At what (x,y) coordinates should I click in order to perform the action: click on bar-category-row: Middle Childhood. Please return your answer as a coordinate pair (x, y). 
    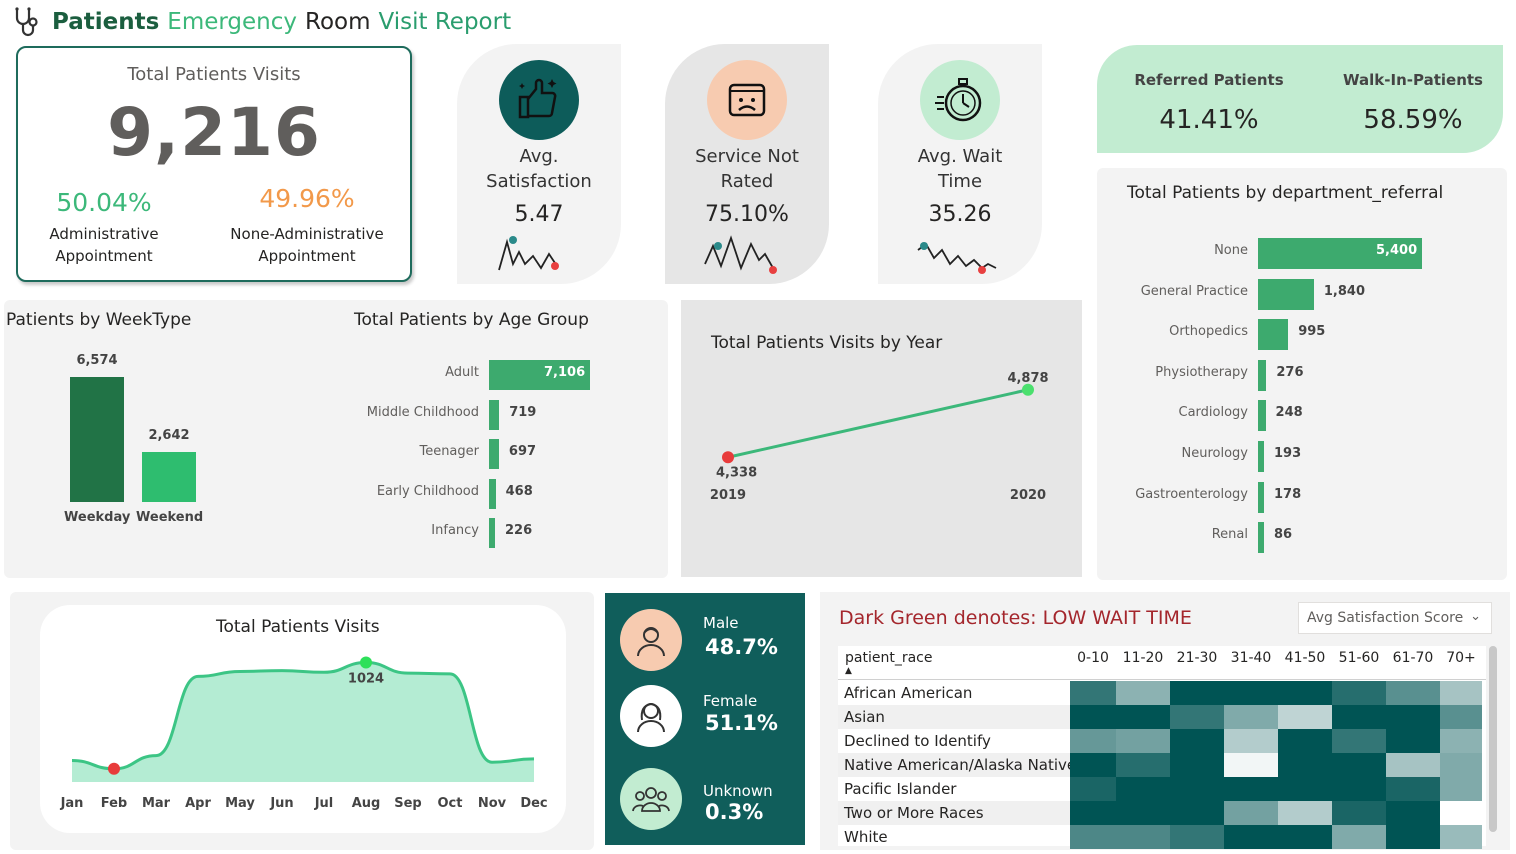
    Looking at the image, I should click on (389, 413).